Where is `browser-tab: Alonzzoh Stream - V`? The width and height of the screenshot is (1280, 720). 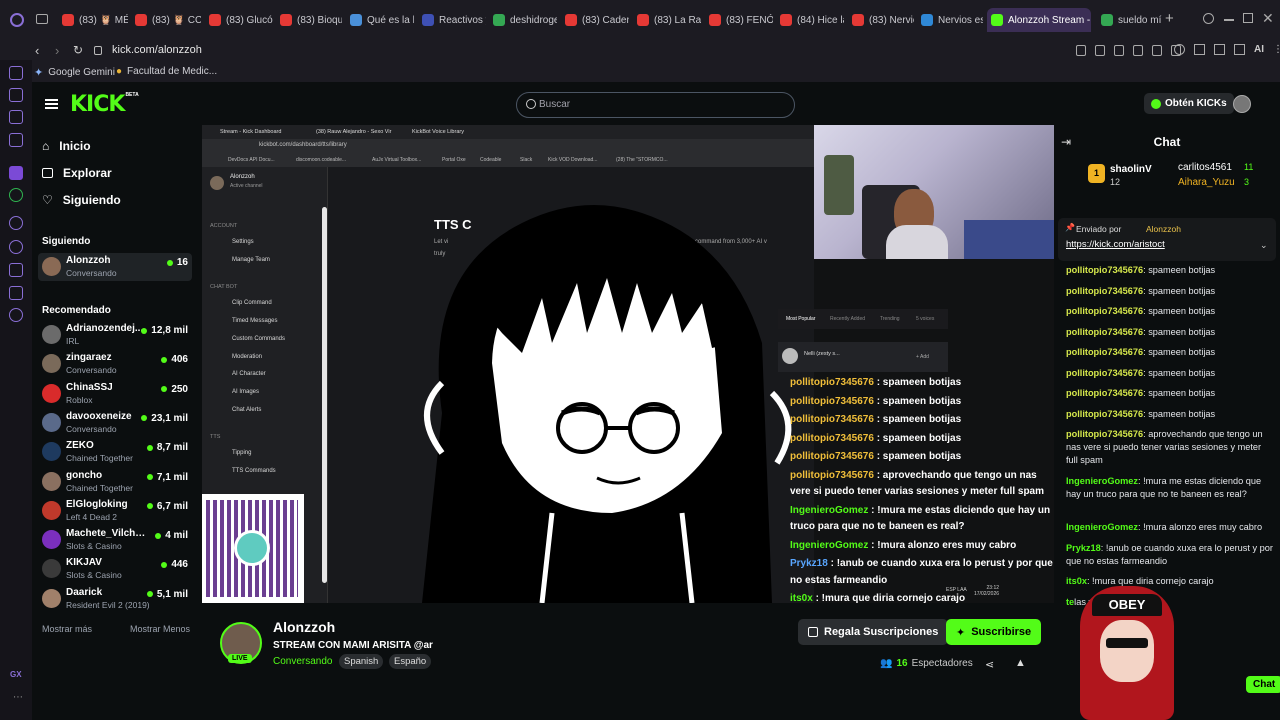 browser-tab: Alonzzoh Stream - V is located at coordinates (1039, 20).